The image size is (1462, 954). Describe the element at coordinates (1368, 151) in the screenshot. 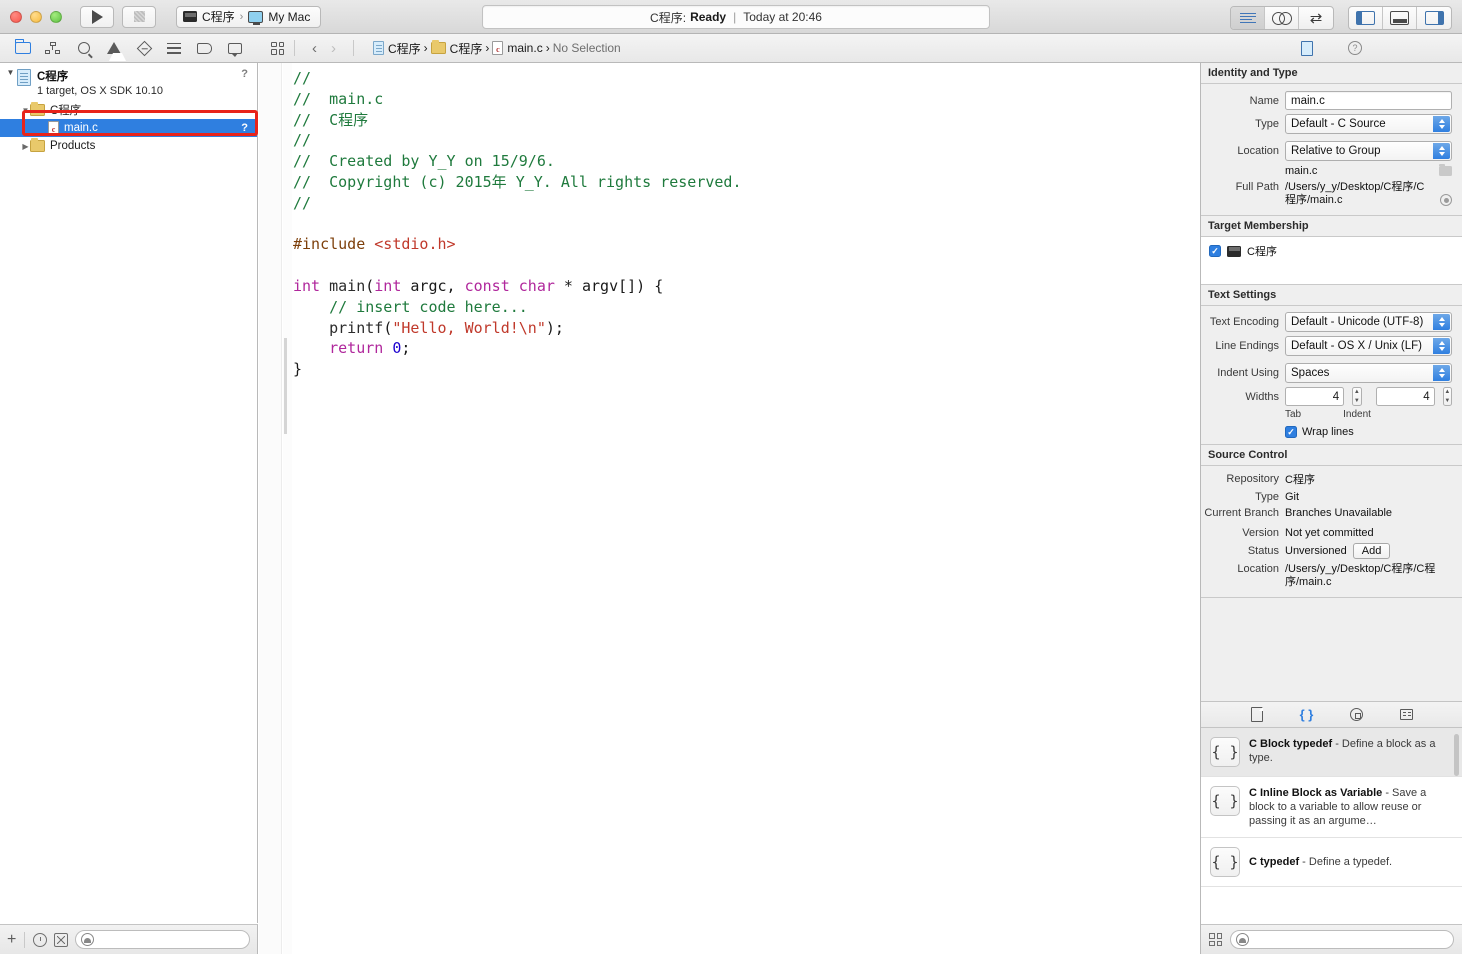

I see `location-select: Relative to Group` at that location.